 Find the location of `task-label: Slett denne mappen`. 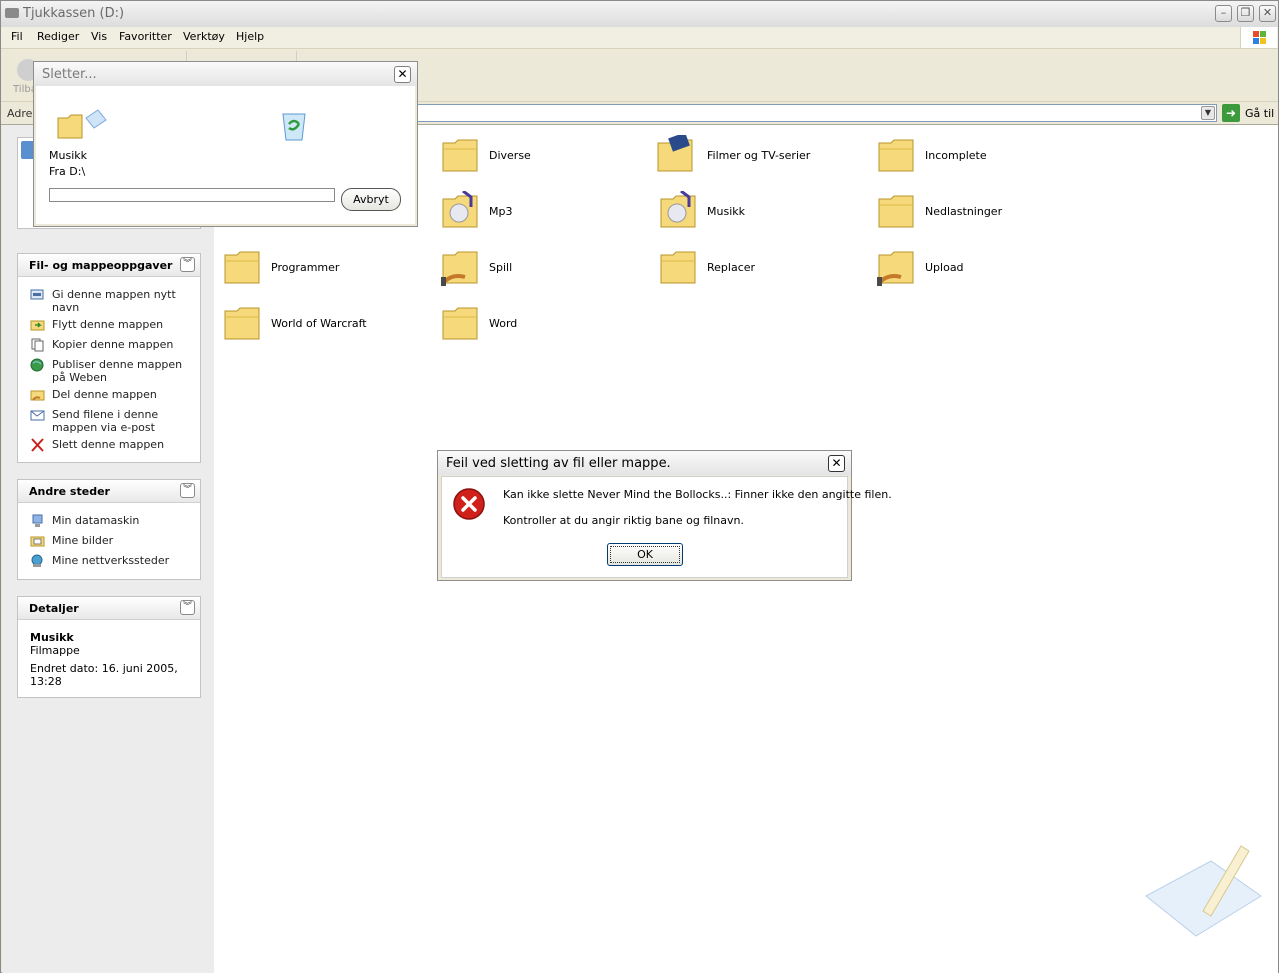

task-label: Slett denne mappen is located at coordinates (119, 444).